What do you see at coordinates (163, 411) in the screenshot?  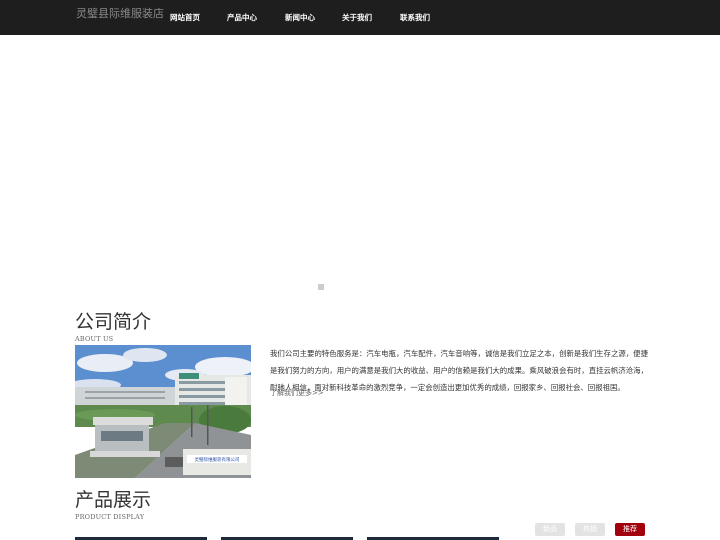 I see `company-photo: 灵璧际维服装有限公司` at bounding box center [163, 411].